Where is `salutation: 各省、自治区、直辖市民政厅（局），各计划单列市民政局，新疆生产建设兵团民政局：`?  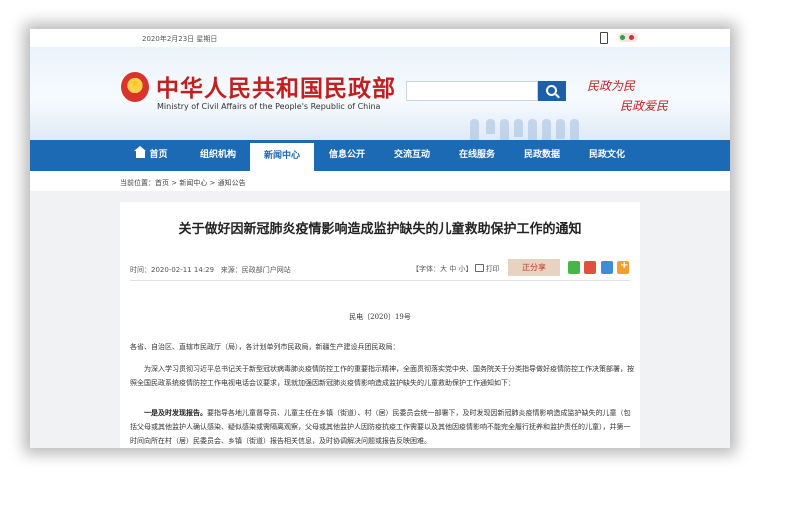 salutation: 各省、自治区、直辖市民政厅（局），各计划单列市民政局，新疆生产建设兵团民政局： is located at coordinates (265, 347).